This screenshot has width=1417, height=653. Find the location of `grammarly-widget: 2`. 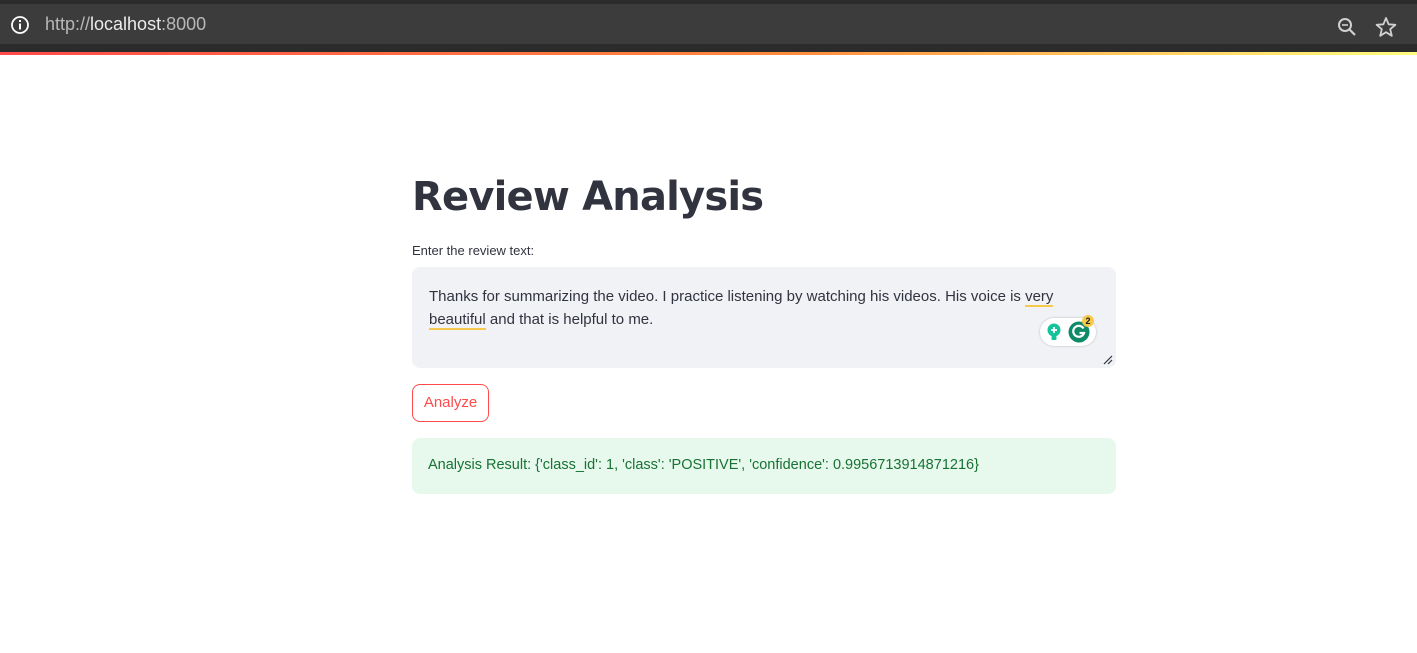

grammarly-widget: 2 is located at coordinates (1068, 330).